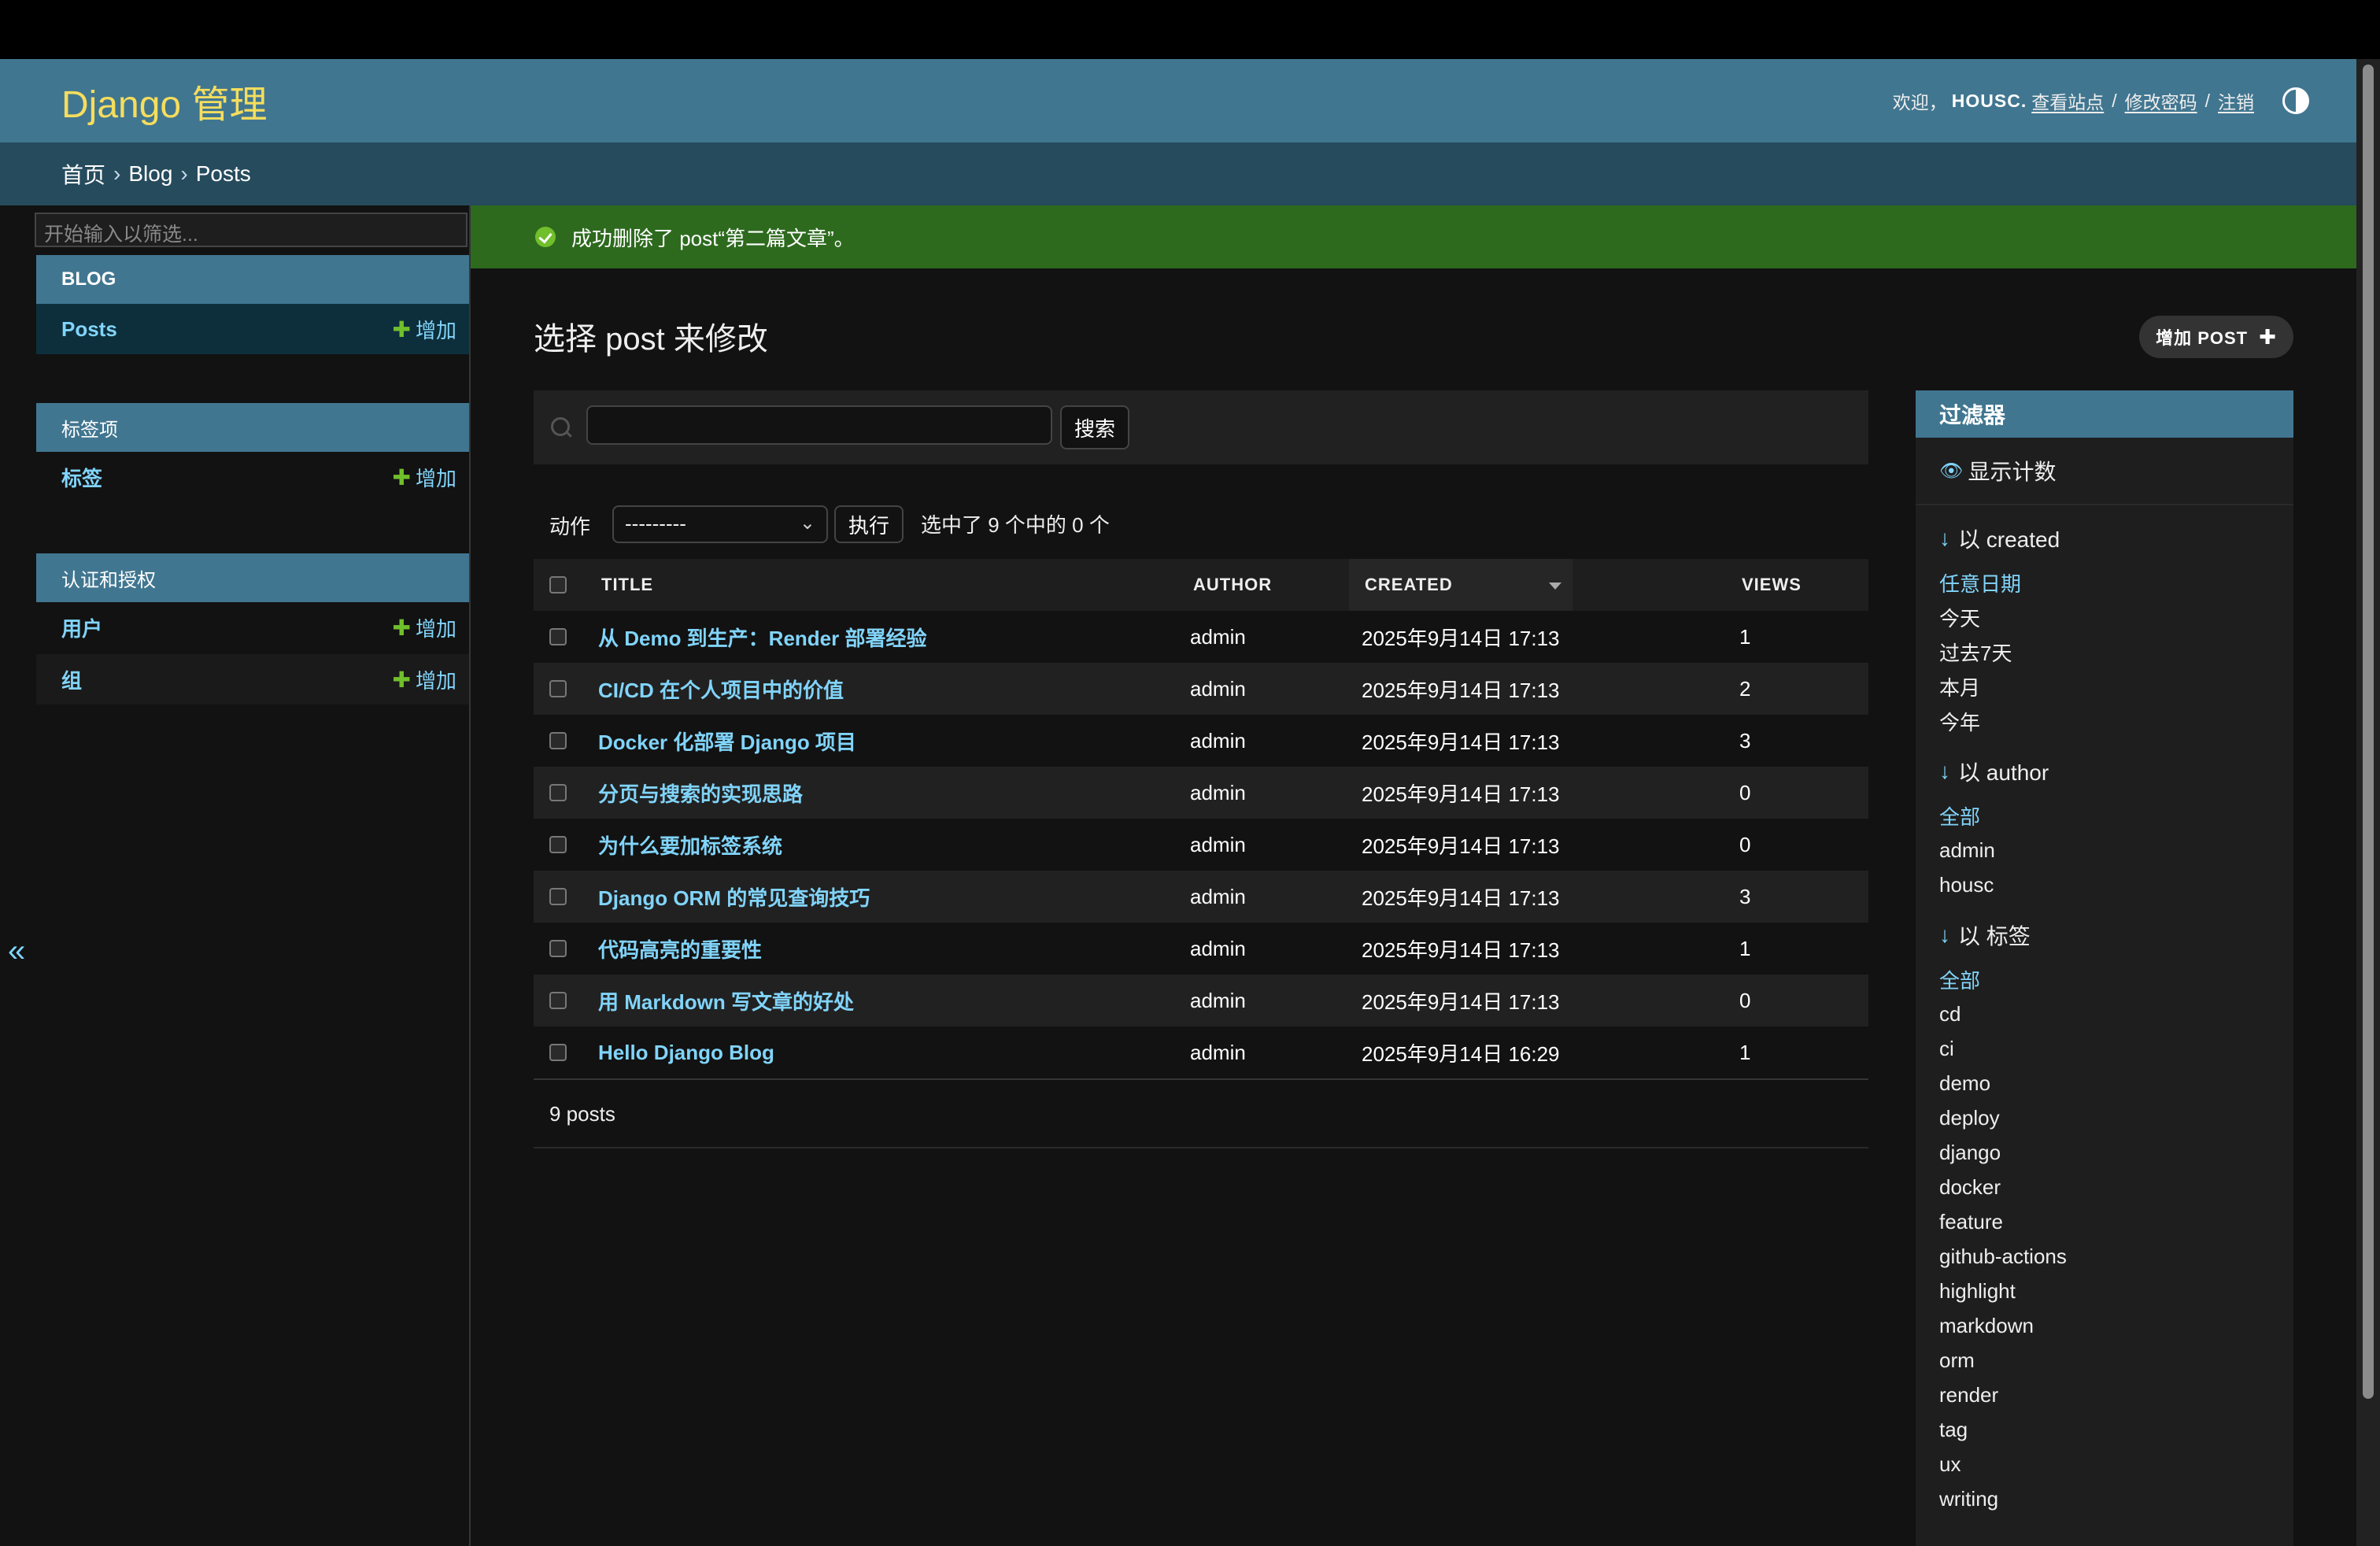 This screenshot has width=2380, height=1546. Describe the element at coordinates (164, 100) in the screenshot. I see `site-brand: Django 管理` at that location.